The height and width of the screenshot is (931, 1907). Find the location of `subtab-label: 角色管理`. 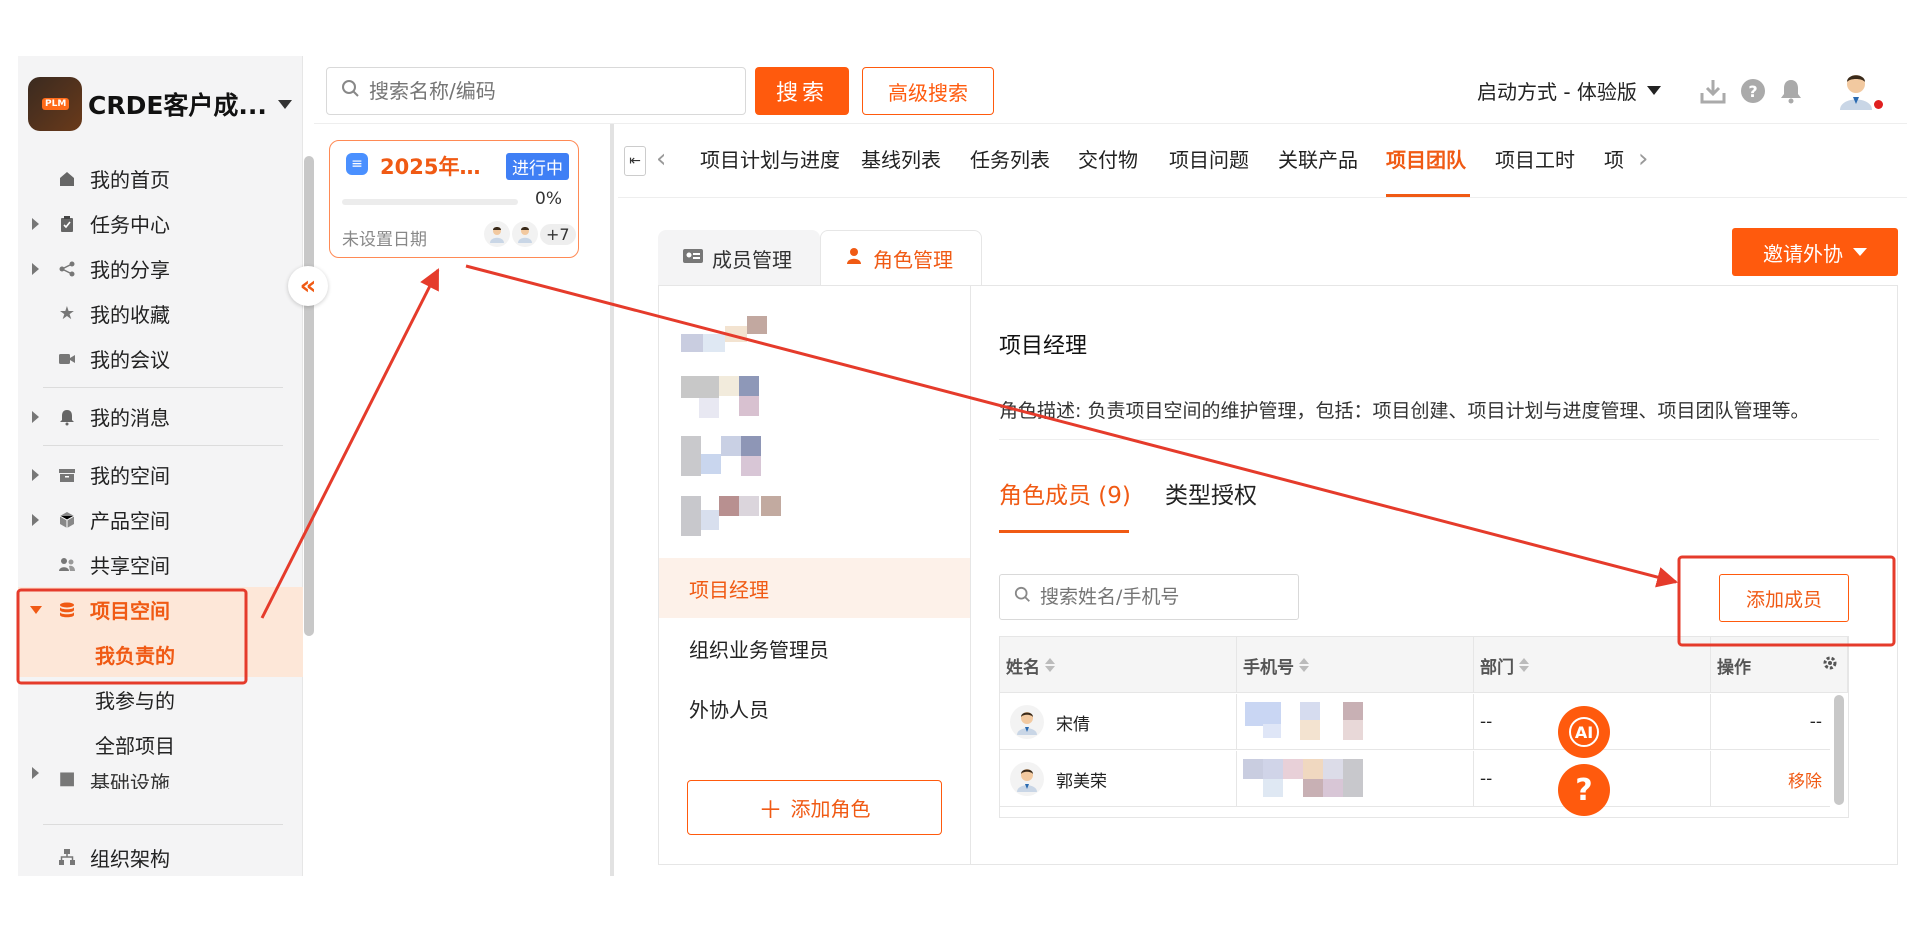

subtab-label: 角色管理 is located at coordinates (913, 260).